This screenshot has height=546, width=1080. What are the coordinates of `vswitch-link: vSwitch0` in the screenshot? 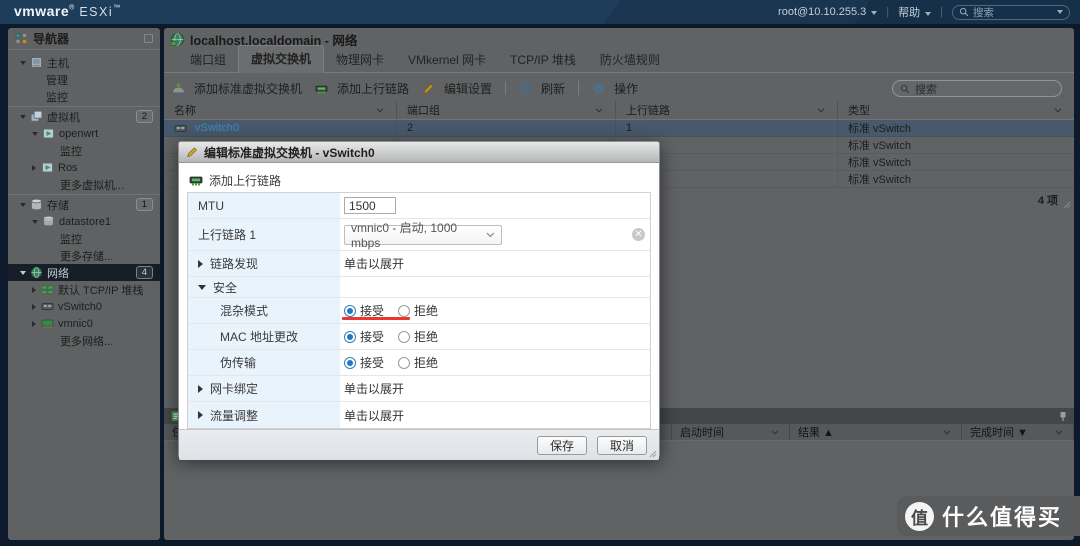 It's located at (217, 128).